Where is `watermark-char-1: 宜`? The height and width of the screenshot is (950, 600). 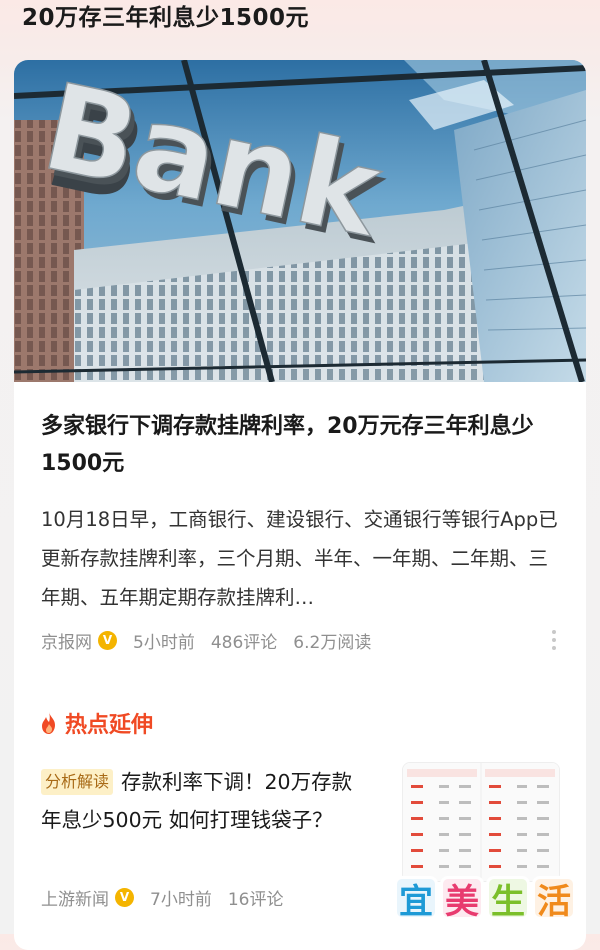
watermark-char-1: 宜 is located at coordinates (416, 899).